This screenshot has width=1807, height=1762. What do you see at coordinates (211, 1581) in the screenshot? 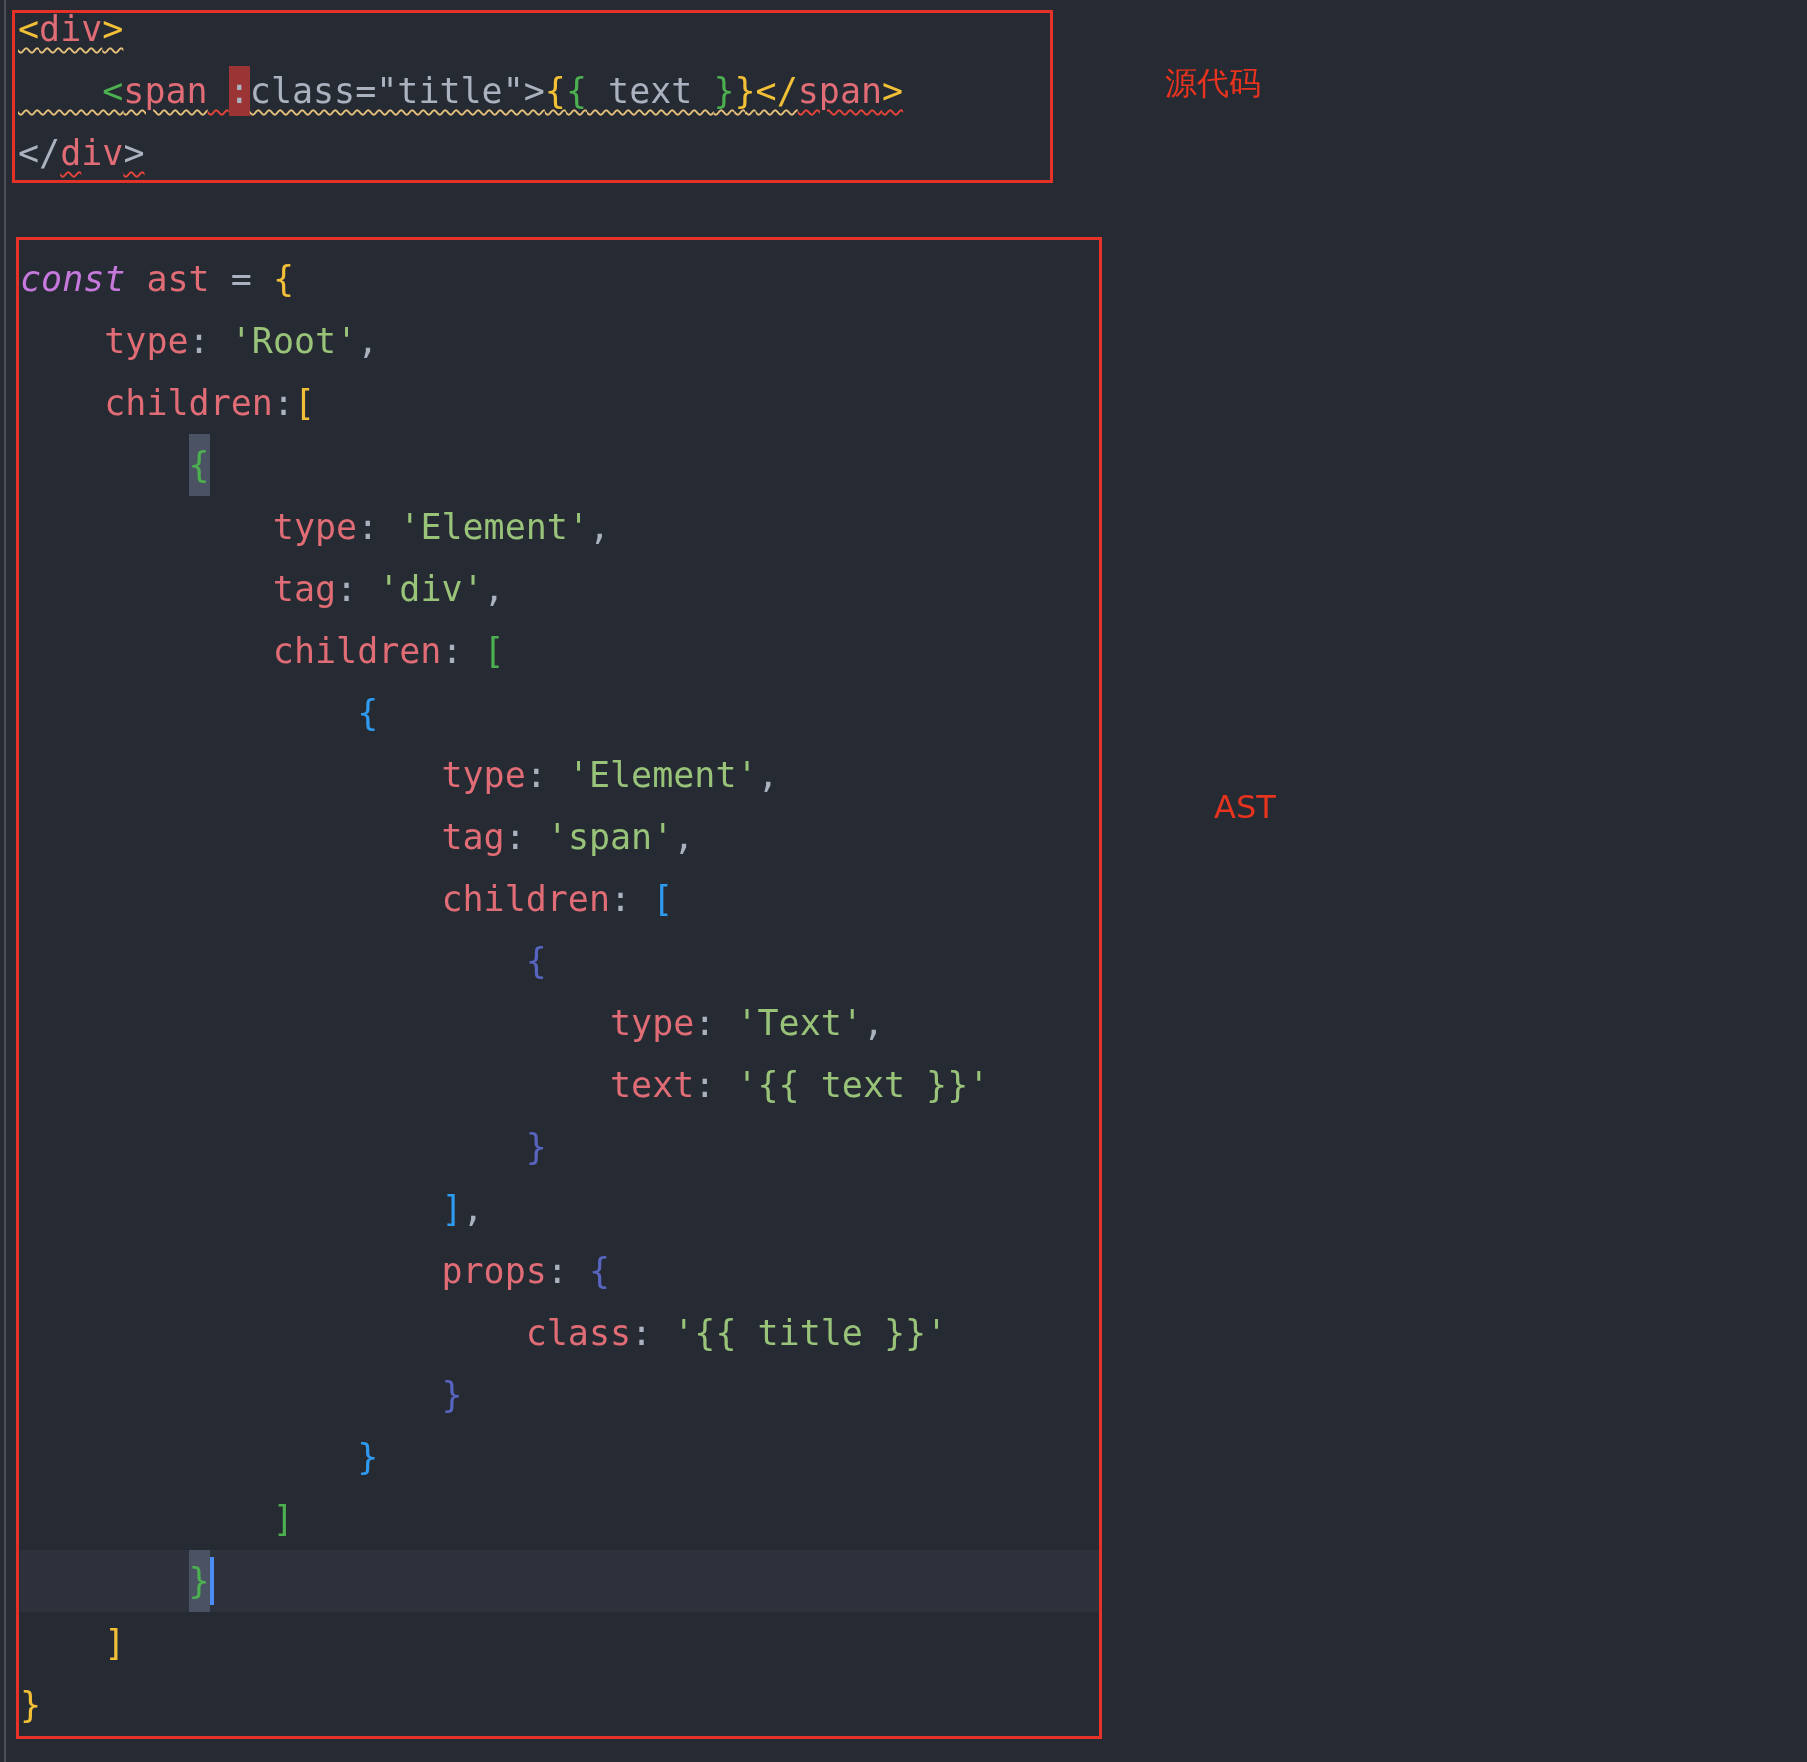
I see `text-caret` at bounding box center [211, 1581].